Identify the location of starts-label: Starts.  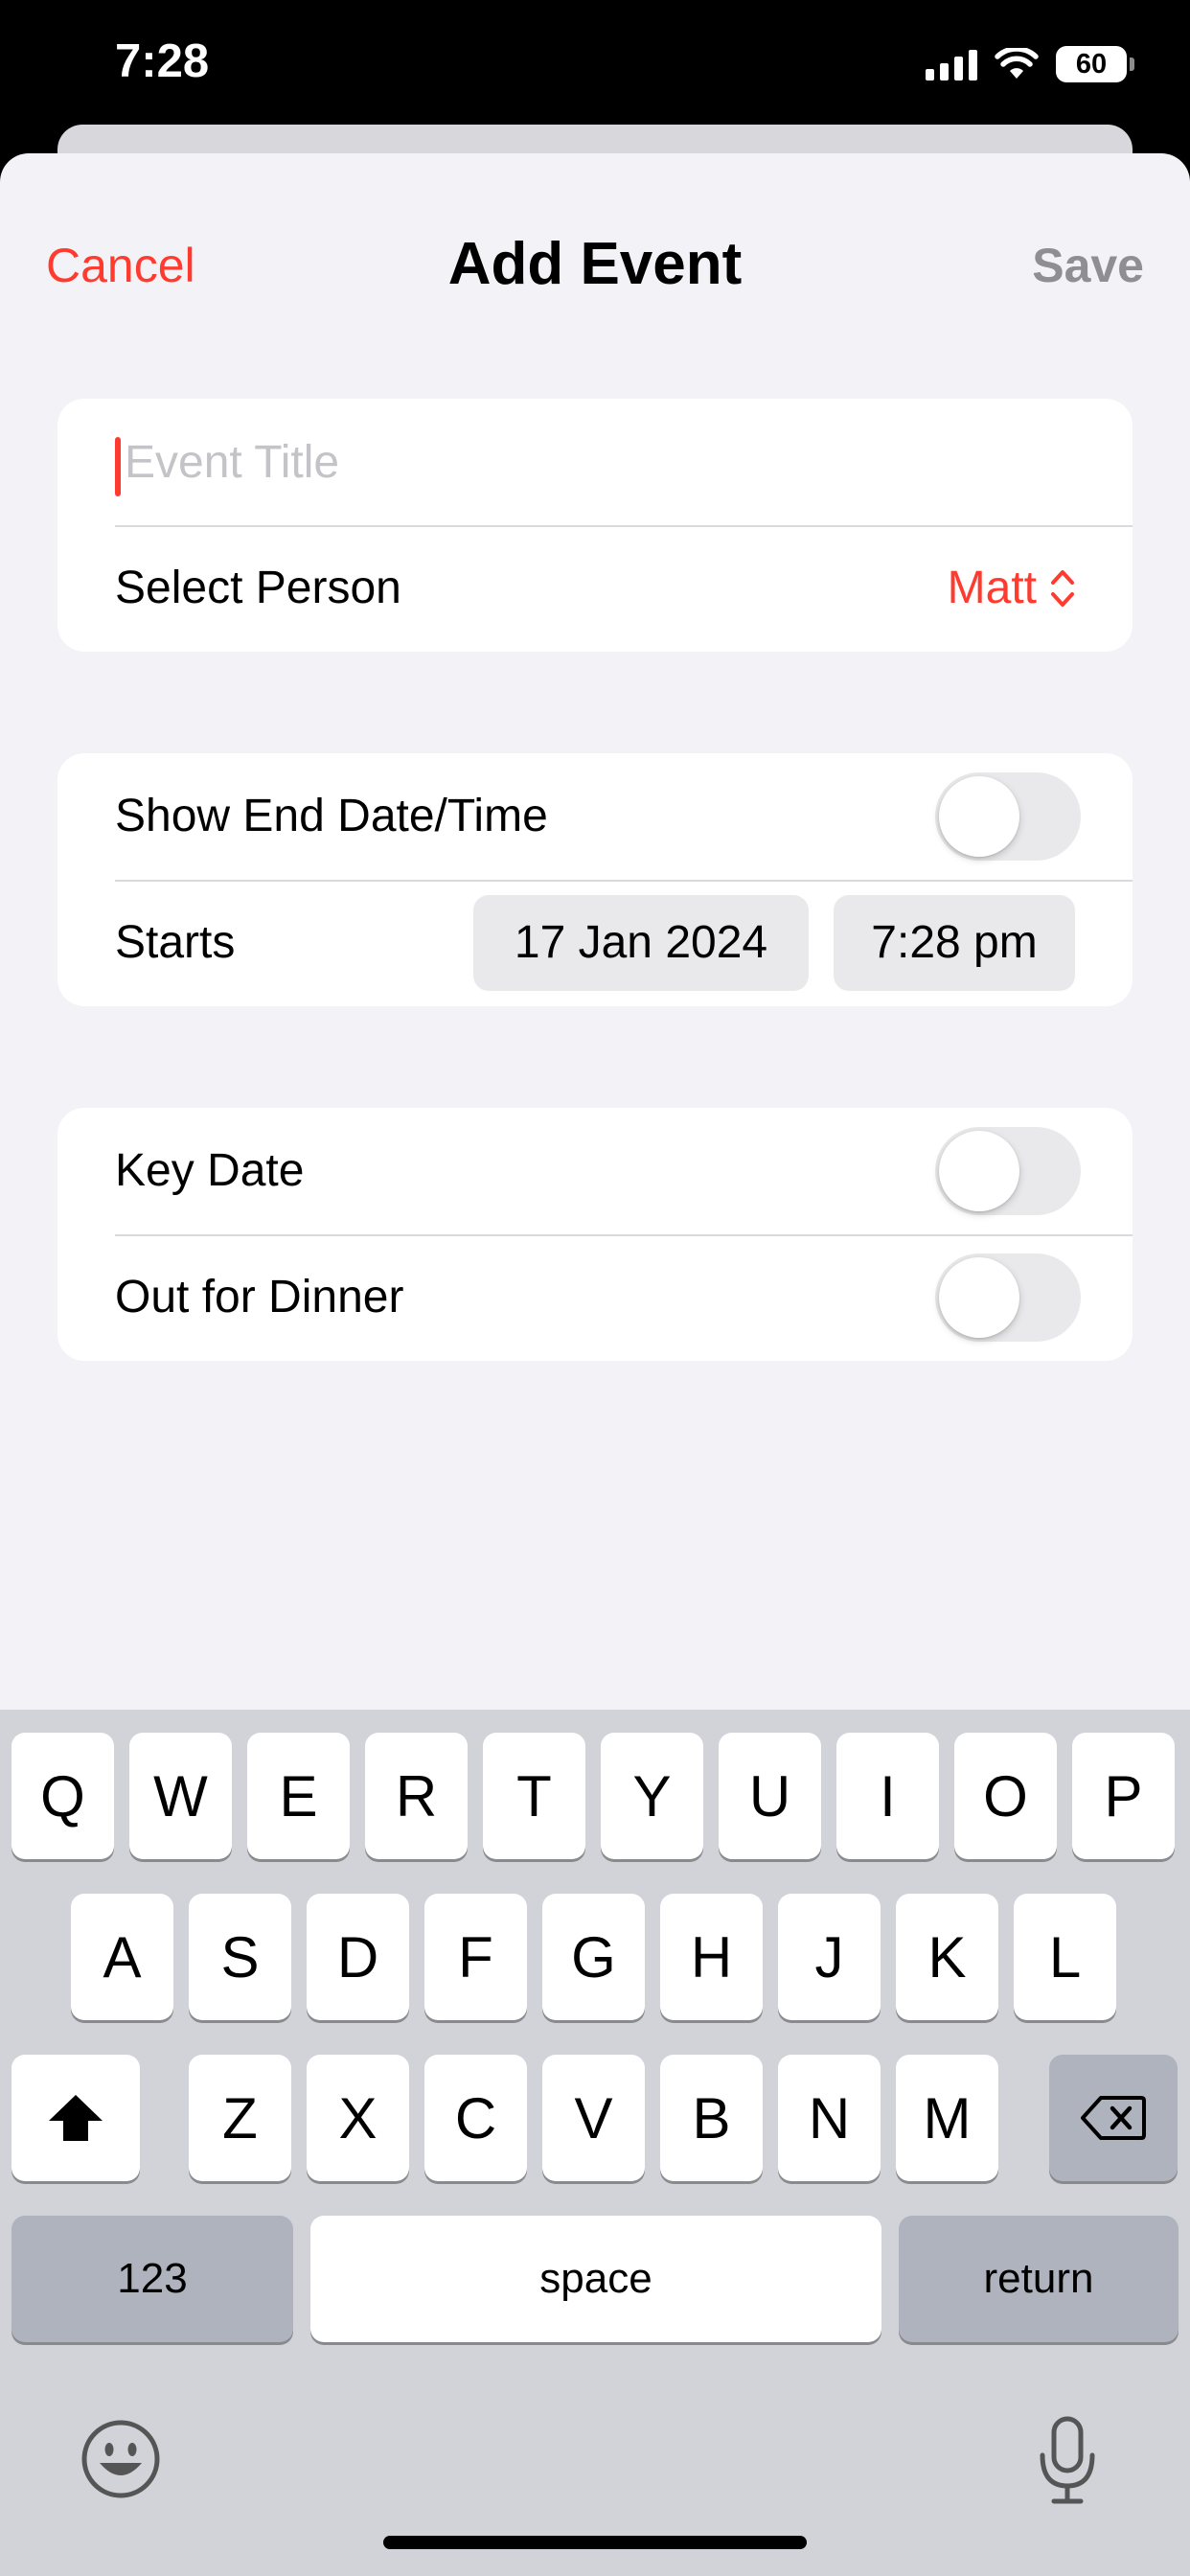
(175, 942).